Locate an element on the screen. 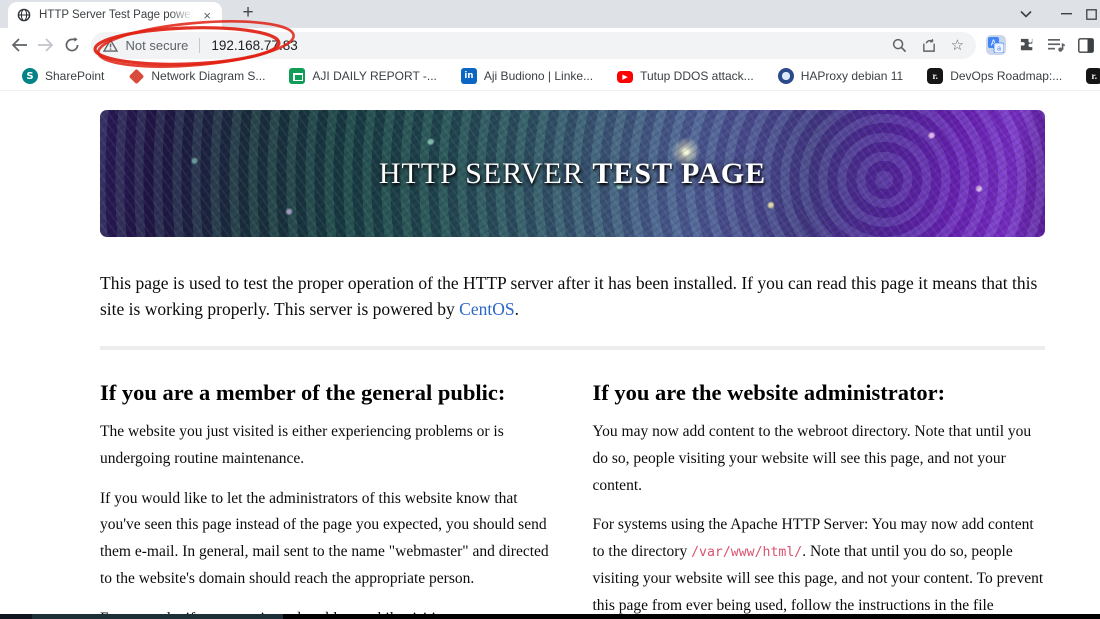  bookmark-sharepoint: S SharePoint is located at coordinates (63, 76).